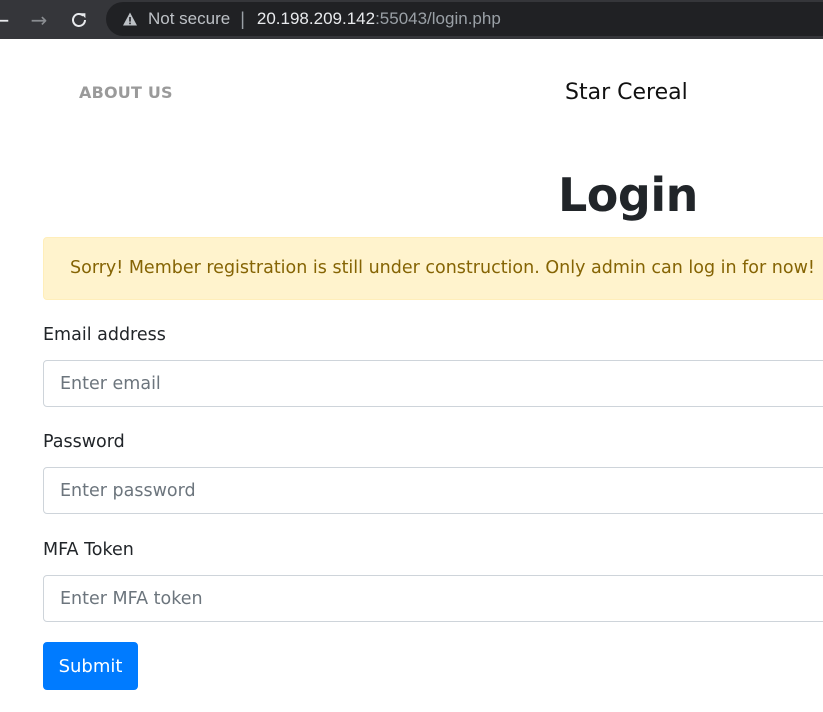 This screenshot has width=823, height=712. I want to click on brand-name: Star Cereal, so click(626, 92).